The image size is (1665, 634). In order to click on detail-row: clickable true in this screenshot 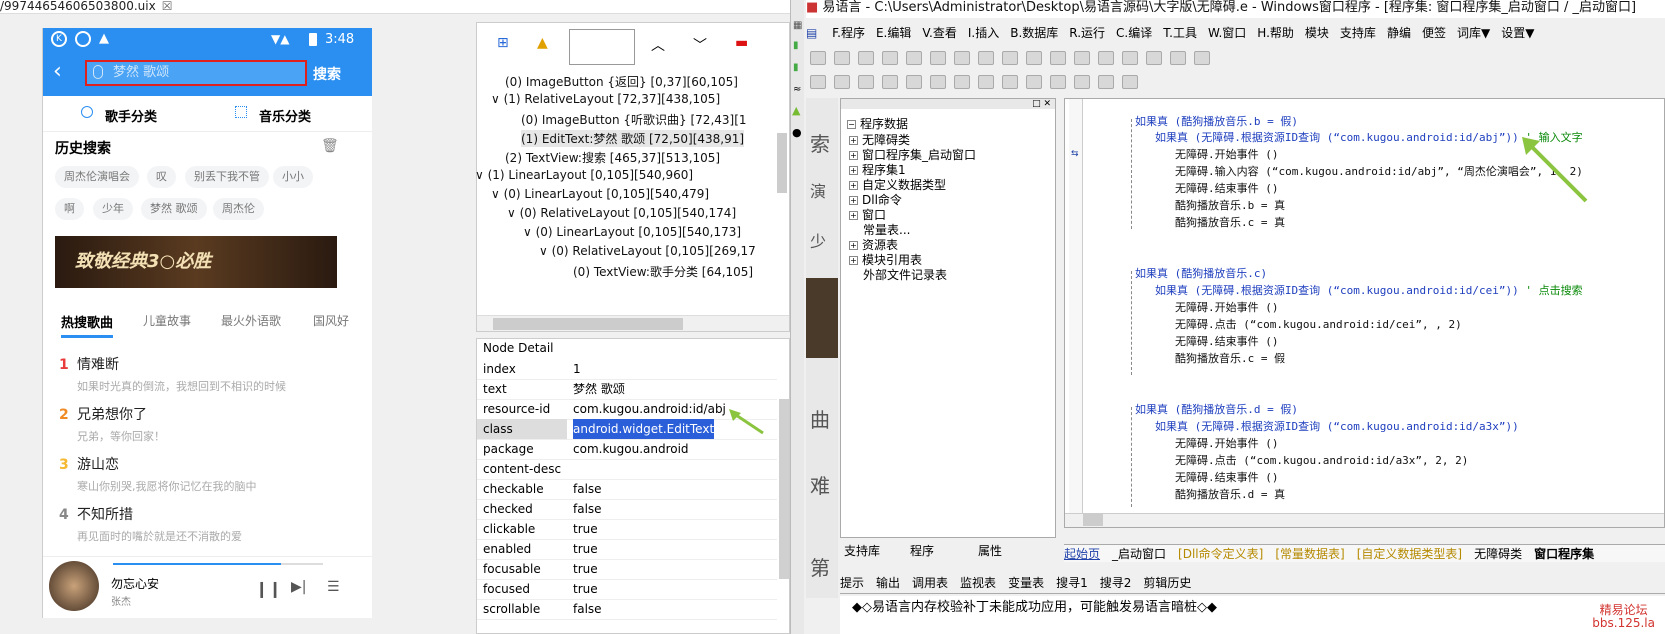, I will do `click(627, 529)`.